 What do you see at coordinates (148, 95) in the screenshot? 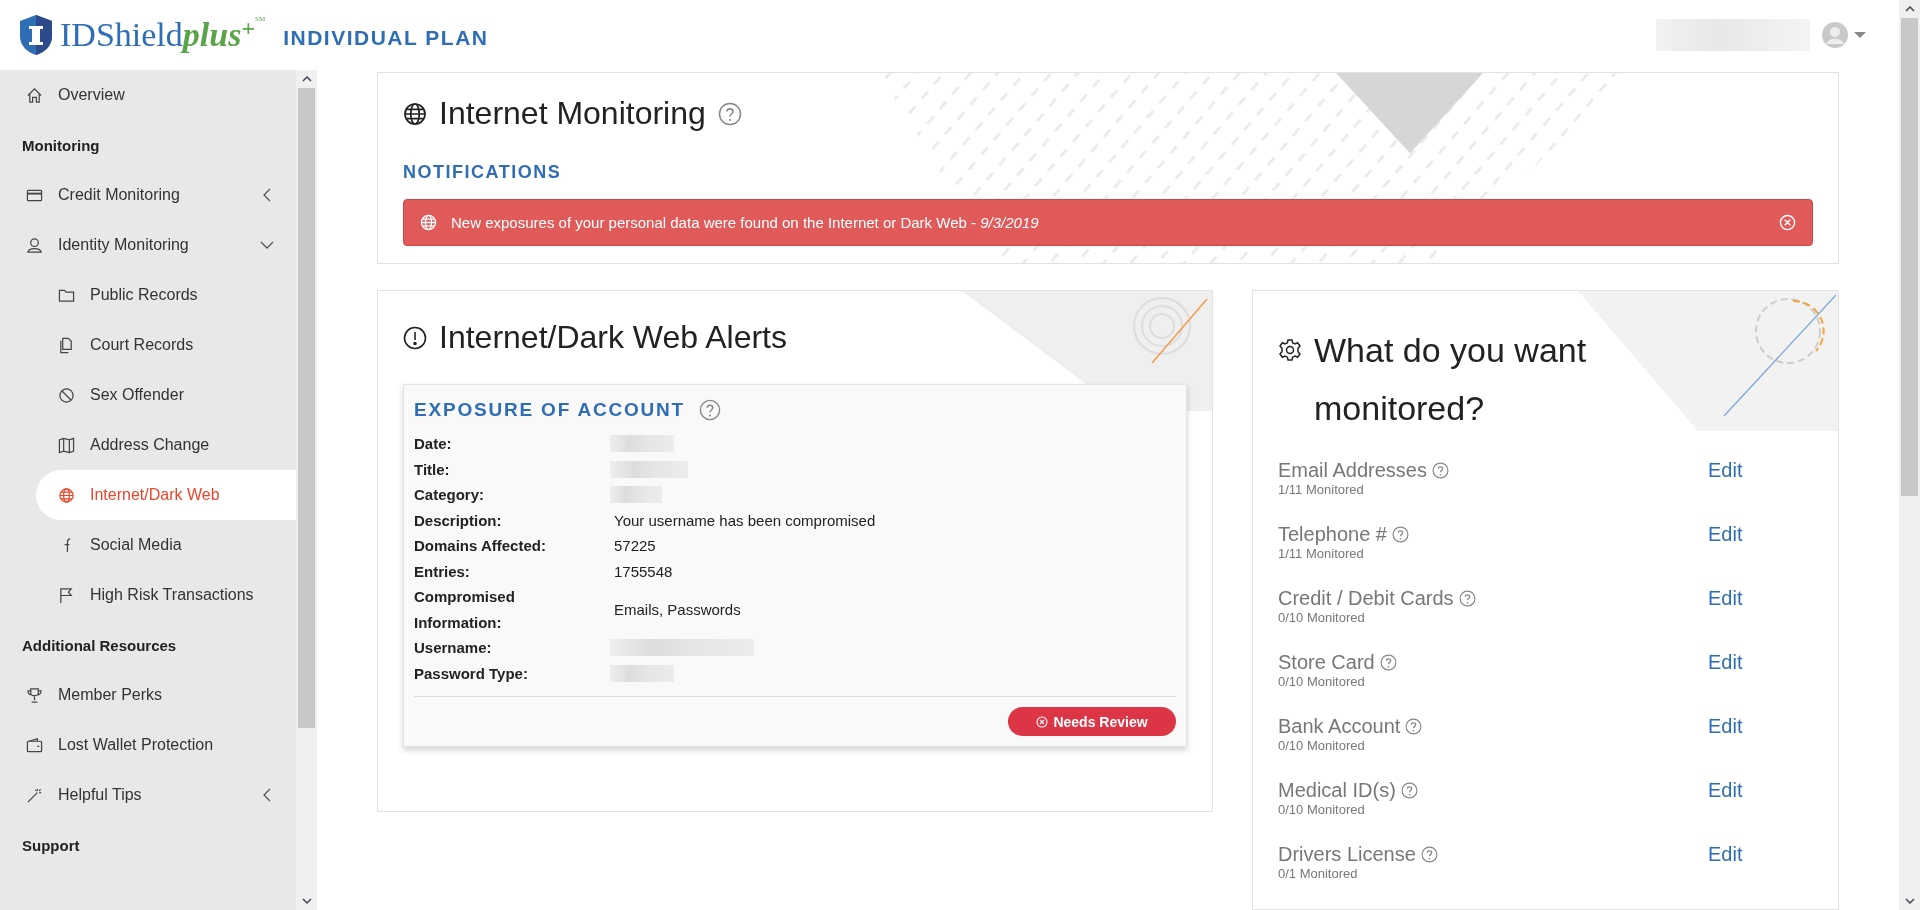
I see `sidebar-item: Overview` at bounding box center [148, 95].